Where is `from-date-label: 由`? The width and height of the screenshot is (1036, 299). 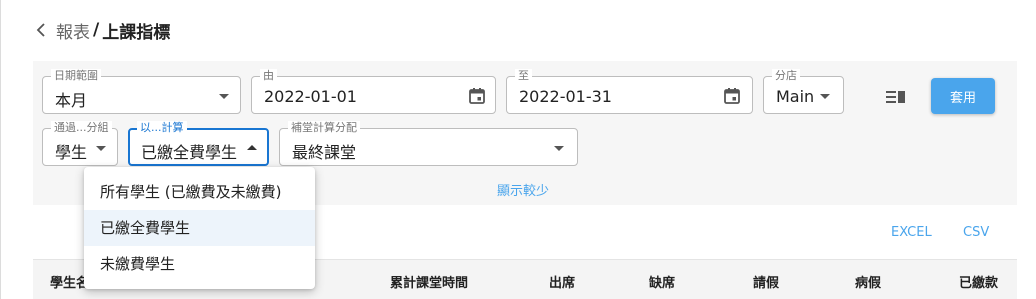 from-date-label: 由 is located at coordinates (268, 76).